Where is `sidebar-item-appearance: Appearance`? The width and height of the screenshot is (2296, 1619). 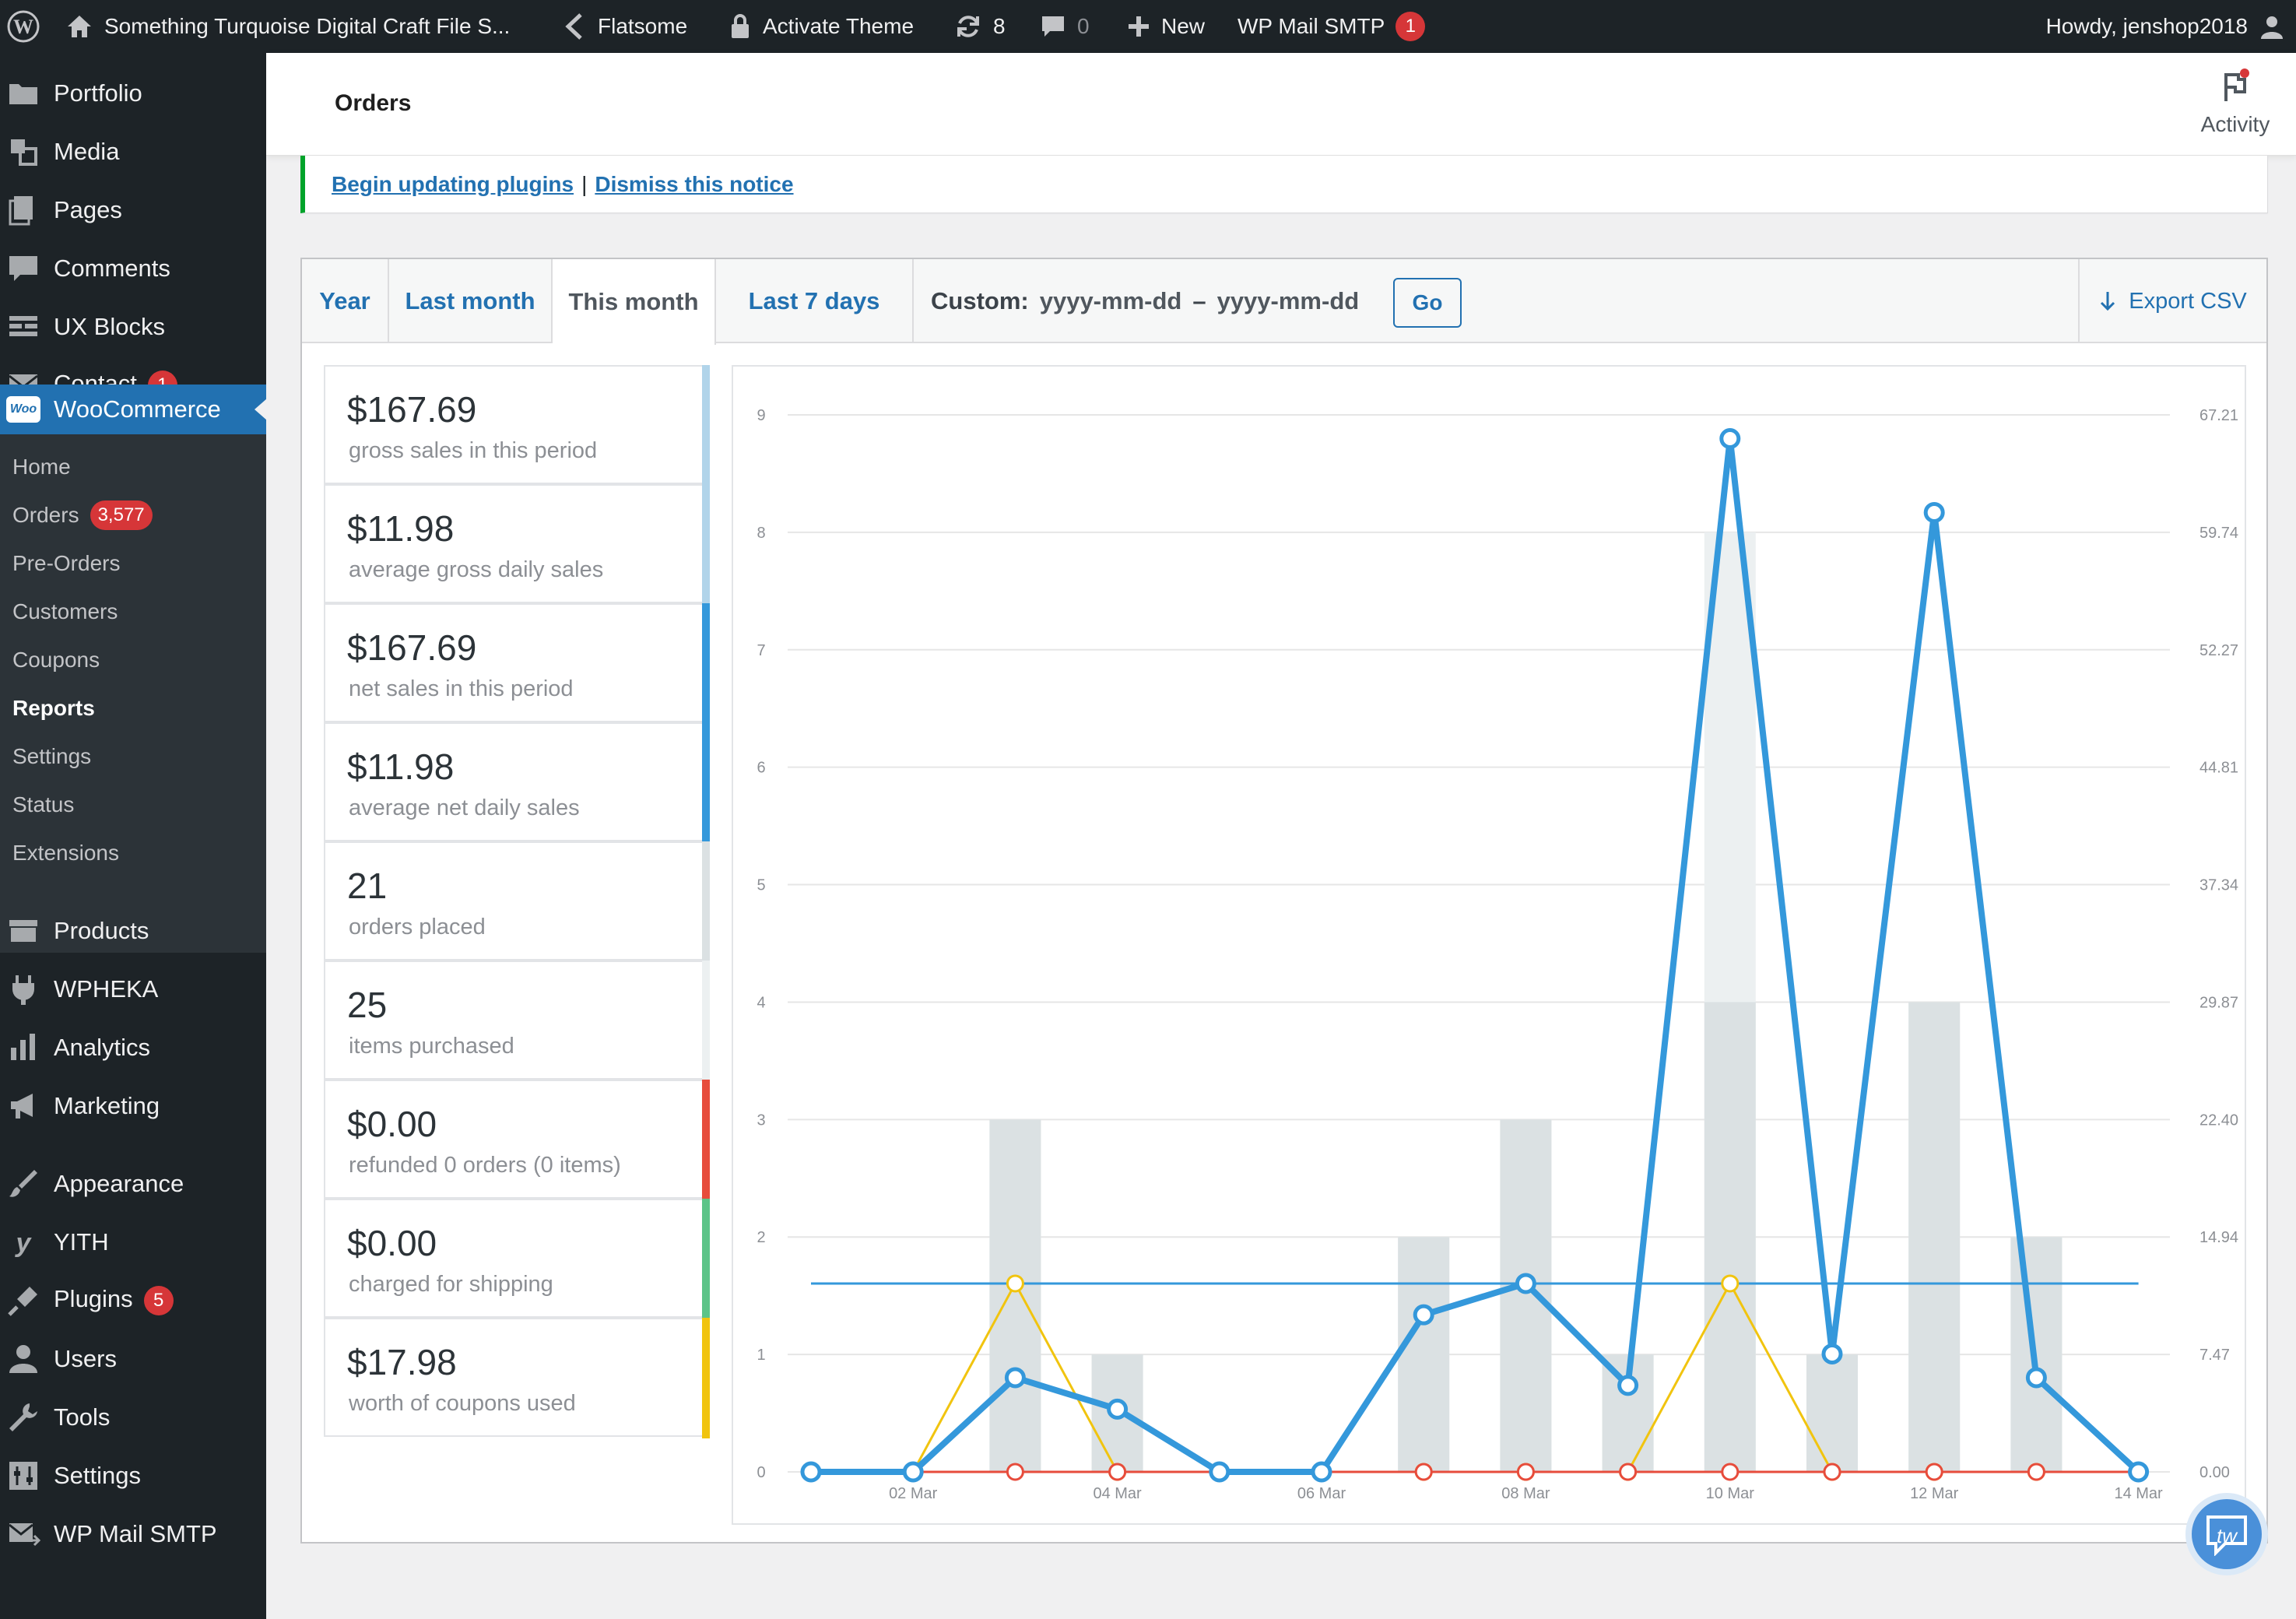 sidebar-item-appearance: Appearance is located at coordinates (133, 1183).